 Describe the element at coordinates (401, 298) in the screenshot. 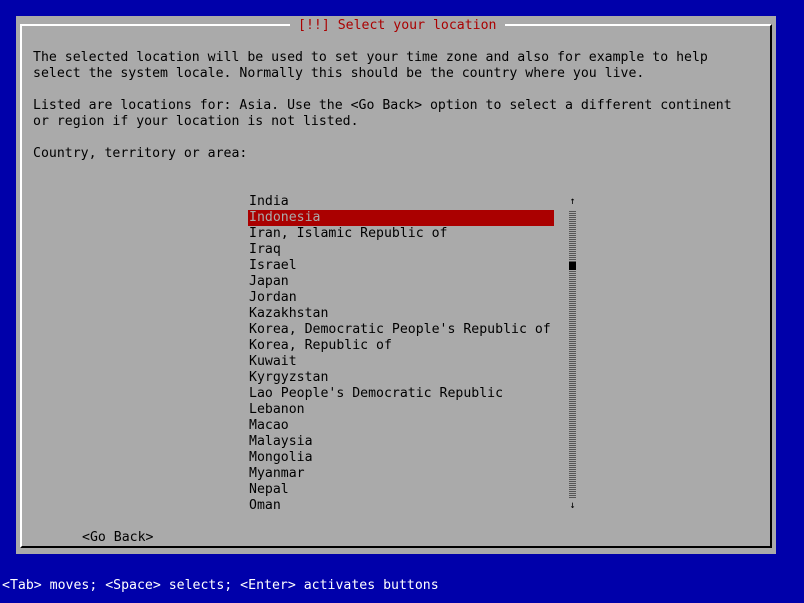

I see `list-item: Jordan` at that location.